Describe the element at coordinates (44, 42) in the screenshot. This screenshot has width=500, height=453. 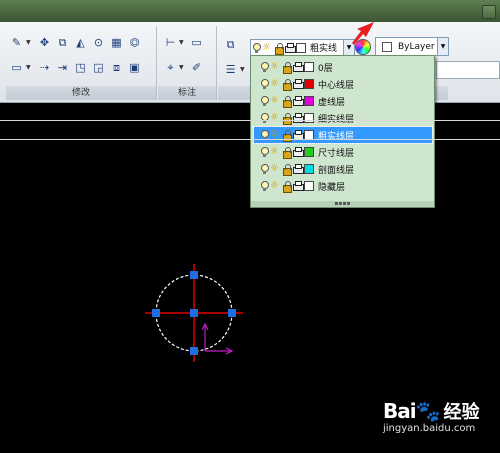
I see `move-icon: ✥` at that location.